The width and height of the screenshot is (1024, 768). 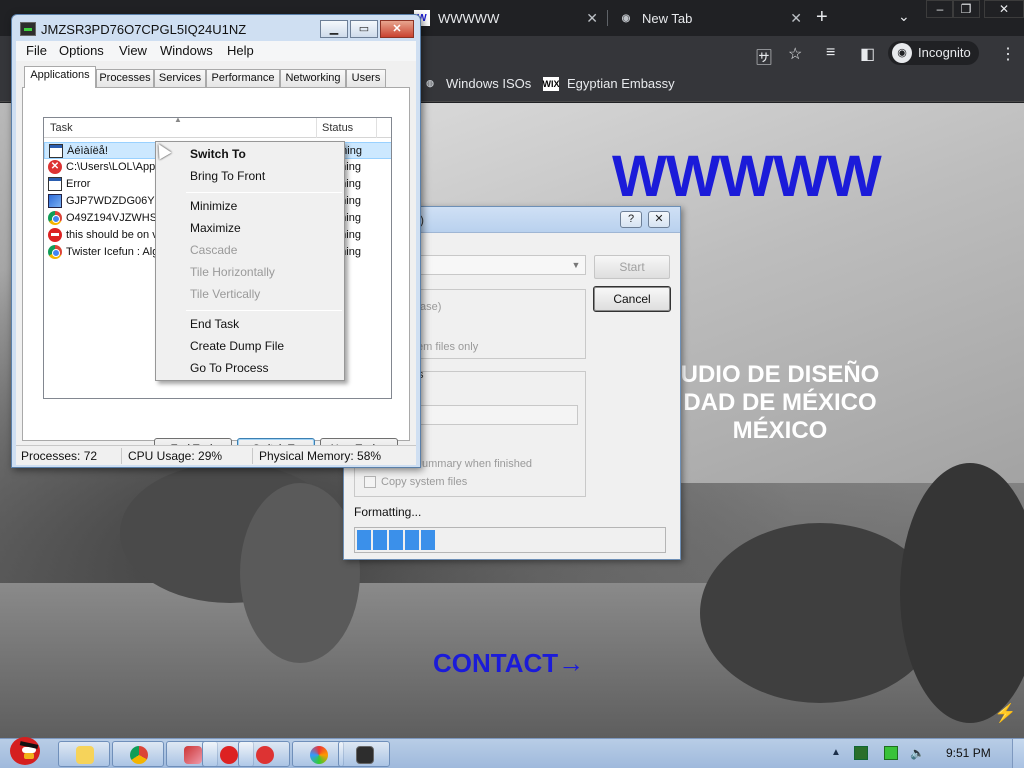 I want to click on performance-tray-icon, so click(x=861, y=753).